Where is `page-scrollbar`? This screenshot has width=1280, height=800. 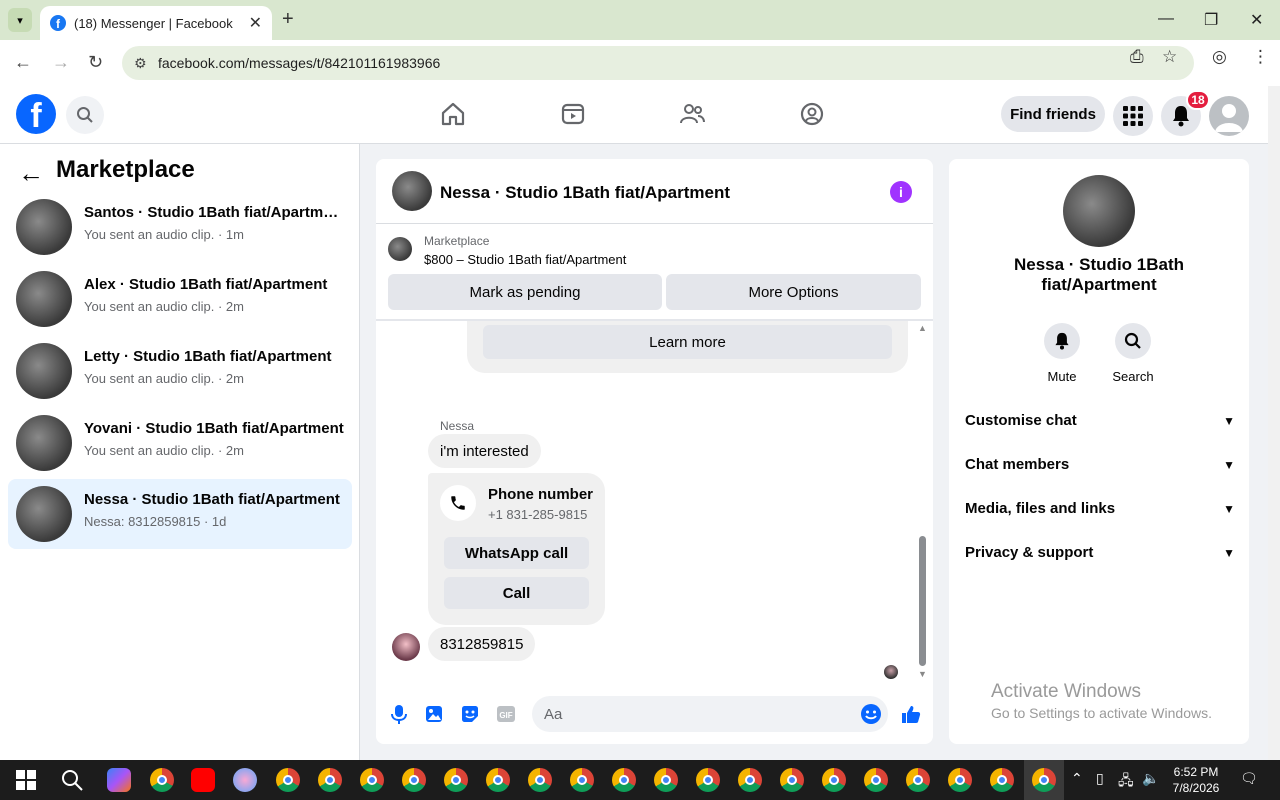
page-scrollbar is located at coordinates (1274, 423).